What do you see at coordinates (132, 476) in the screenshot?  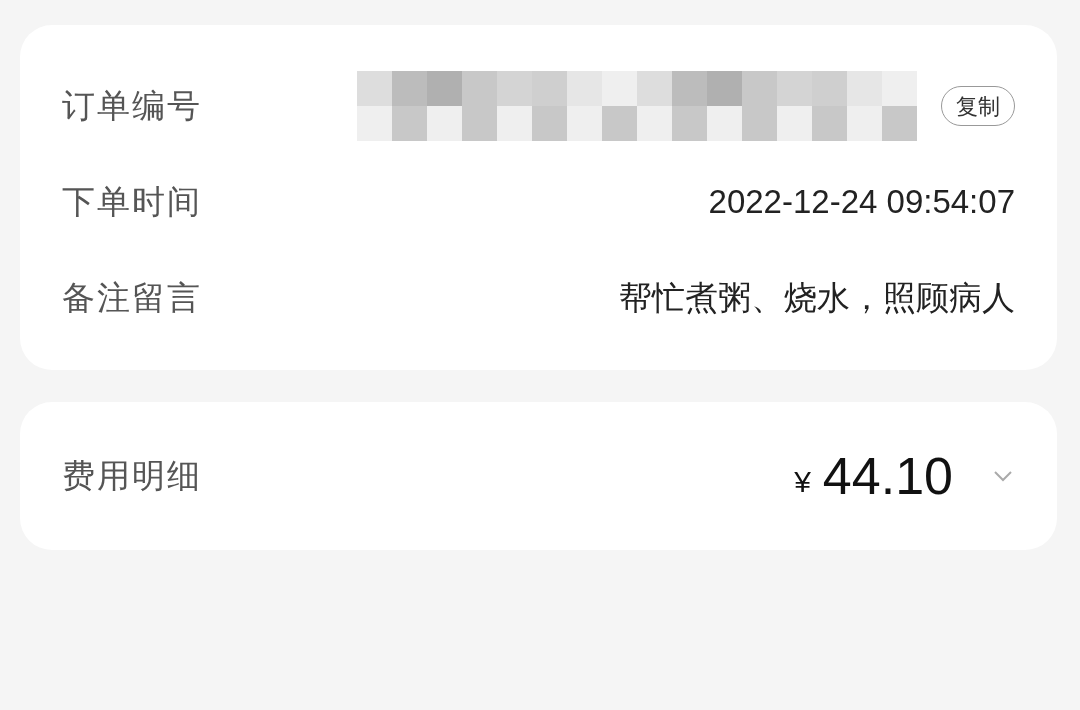 I see `fee-label: 费用明细` at bounding box center [132, 476].